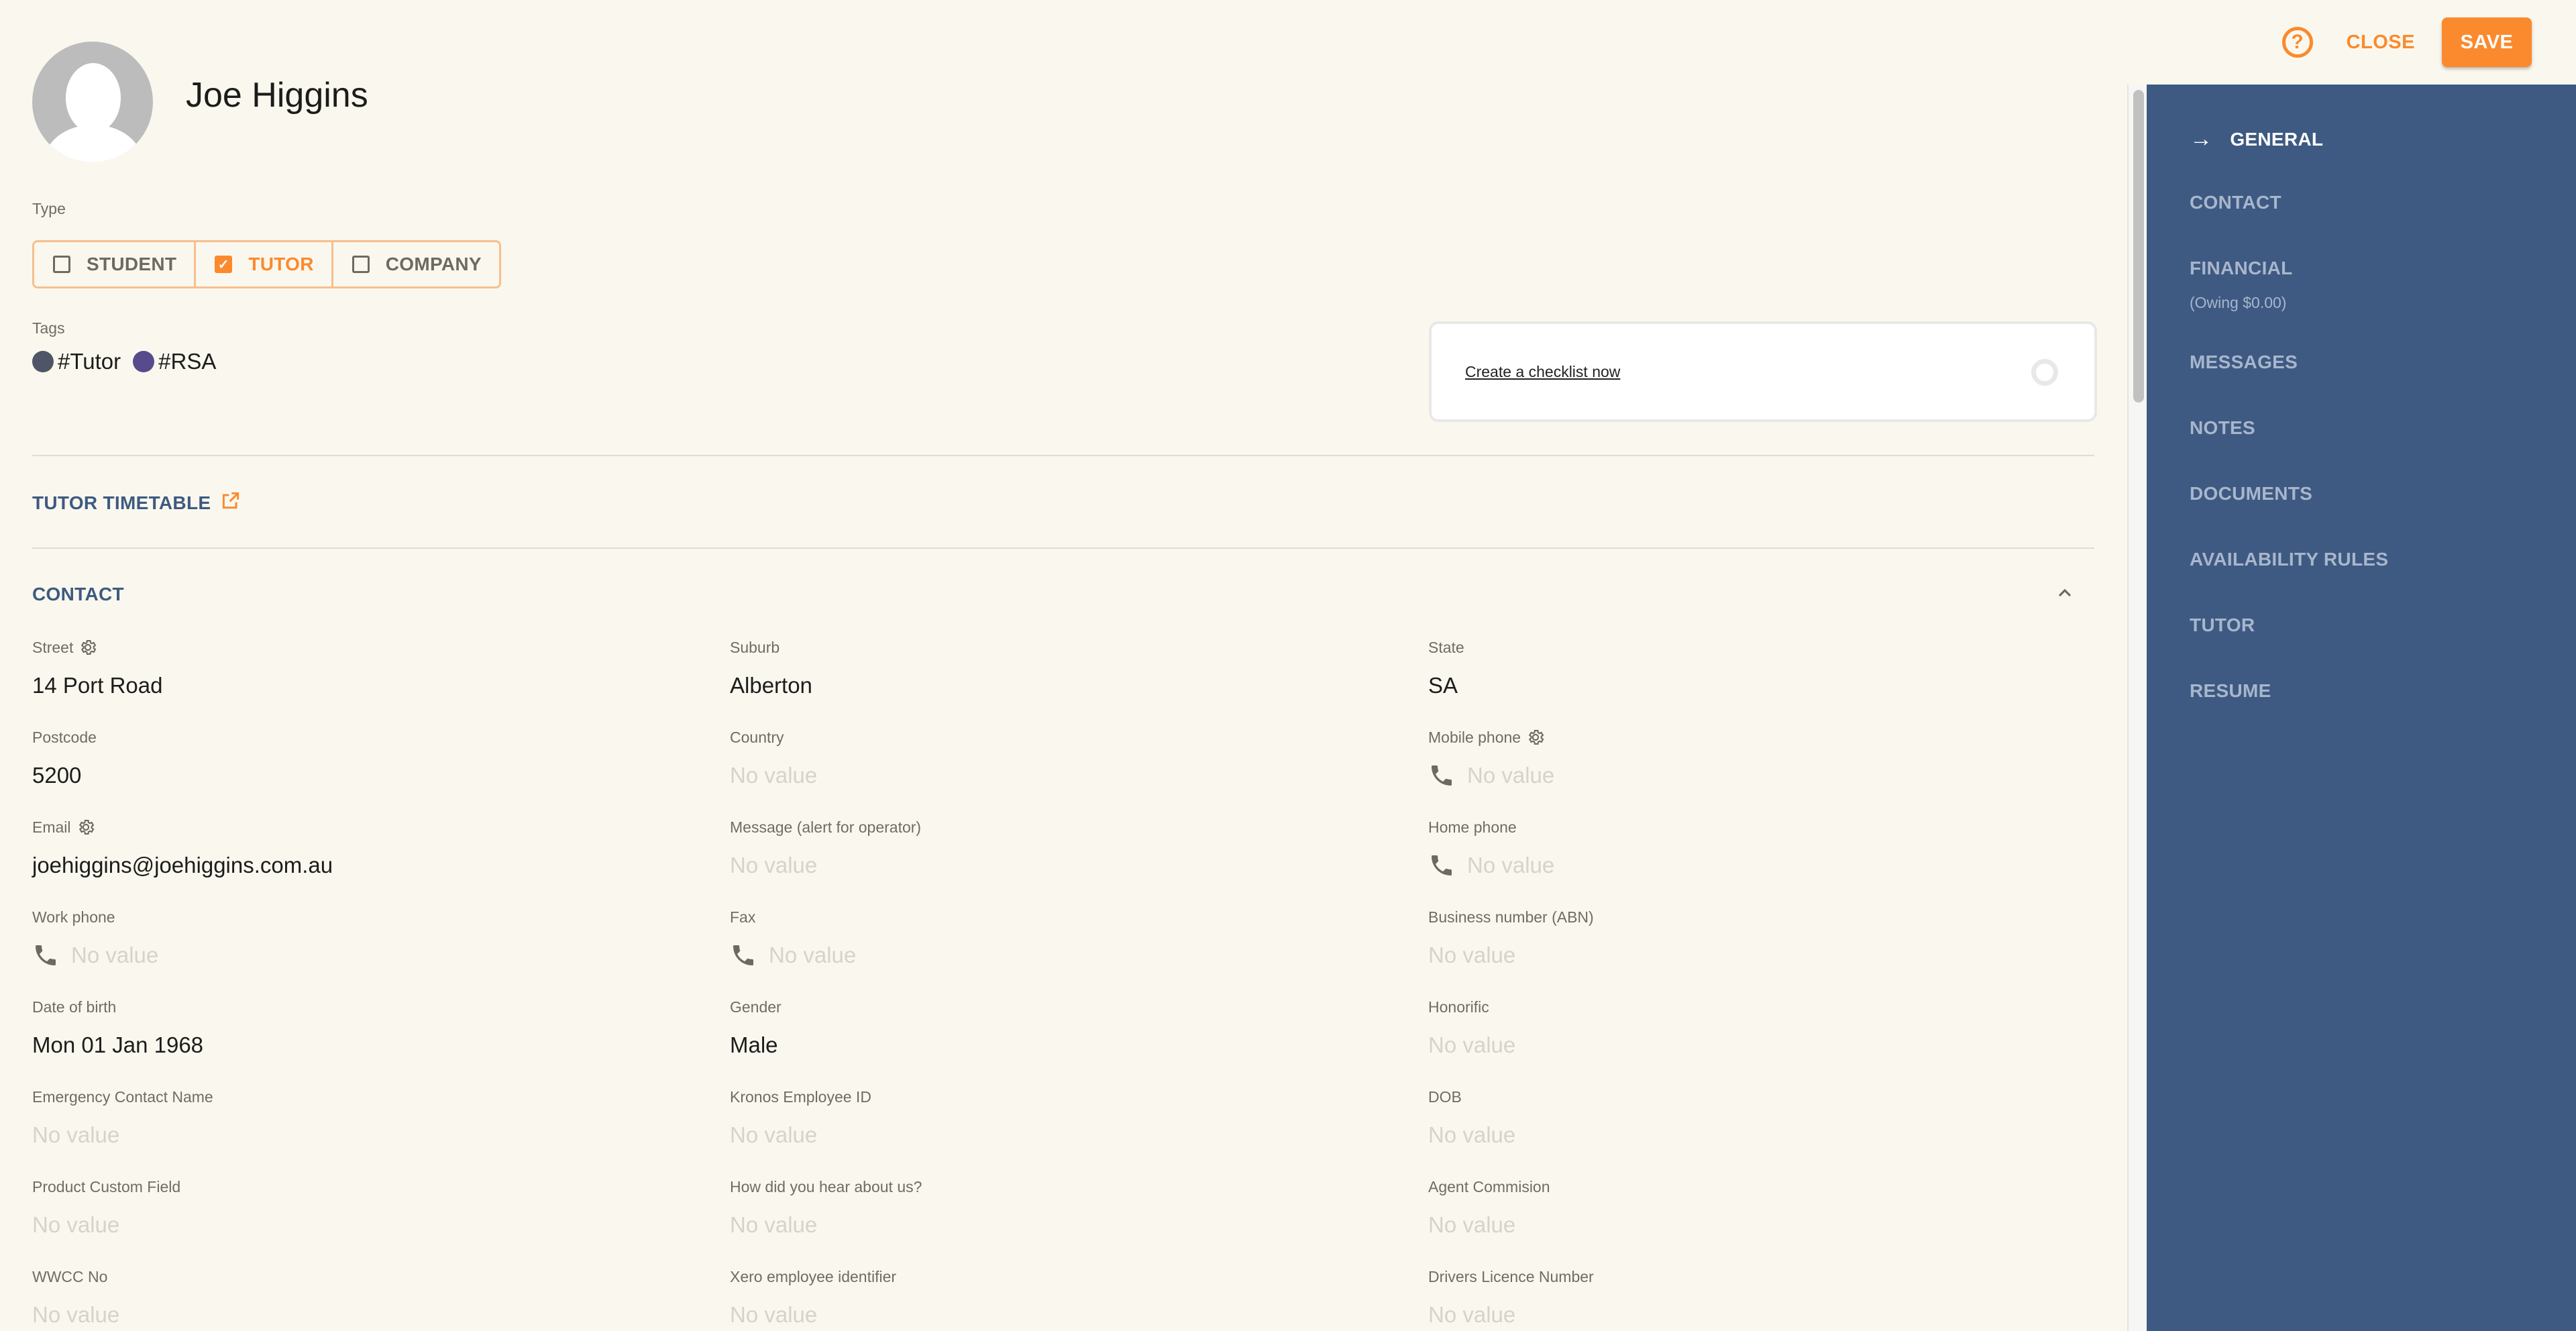  What do you see at coordinates (1511, 917) in the screenshot?
I see `field-label-text: Business number (ABN)` at bounding box center [1511, 917].